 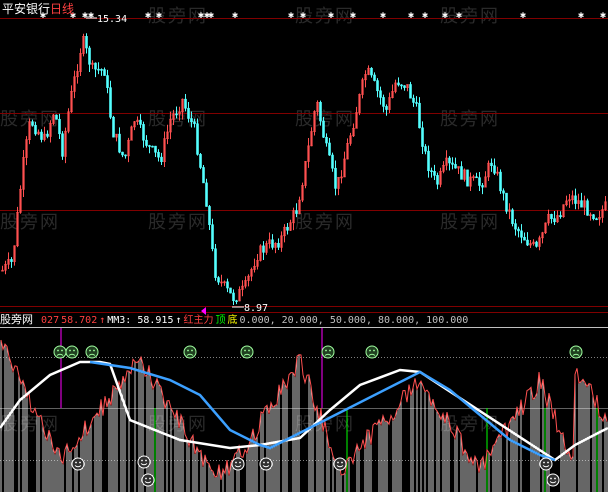 What do you see at coordinates (178, 320) in the screenshot?
I see `indicator-value-mm3_arrow: ↑` at bounding box center [178, 320].